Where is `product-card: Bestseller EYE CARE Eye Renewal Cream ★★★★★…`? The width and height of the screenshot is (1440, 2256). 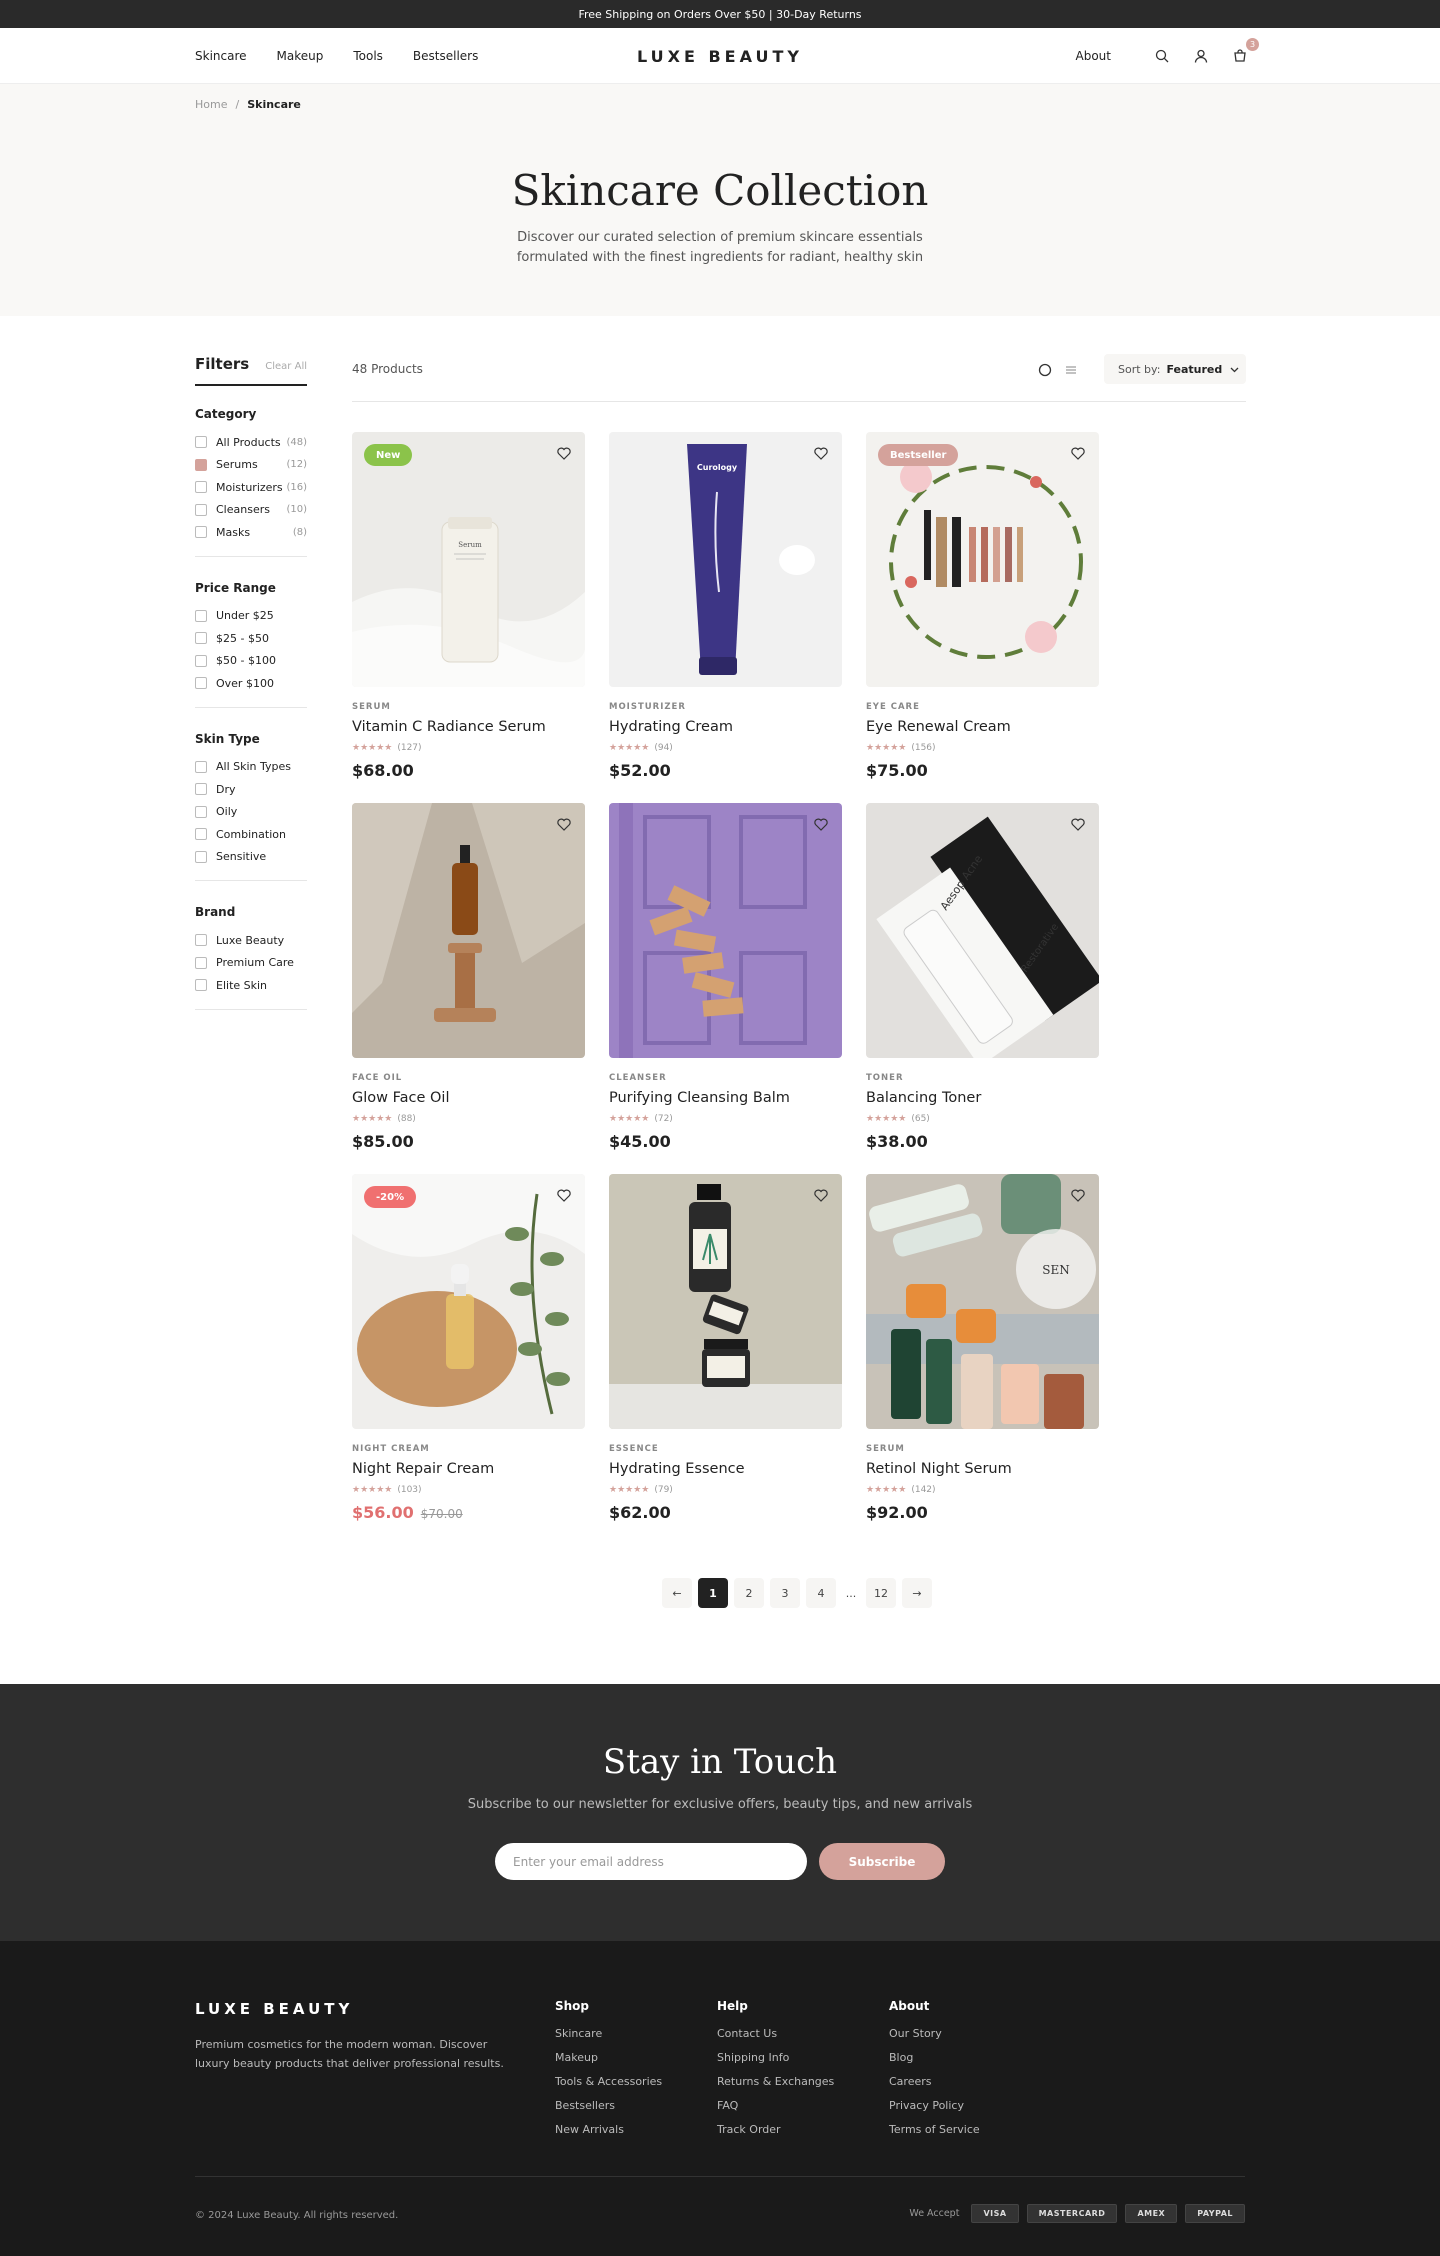 product-card: Bestseller EYE CARE Eye Renewal Cream ★★★★★… is located at coordinates (982, 610).